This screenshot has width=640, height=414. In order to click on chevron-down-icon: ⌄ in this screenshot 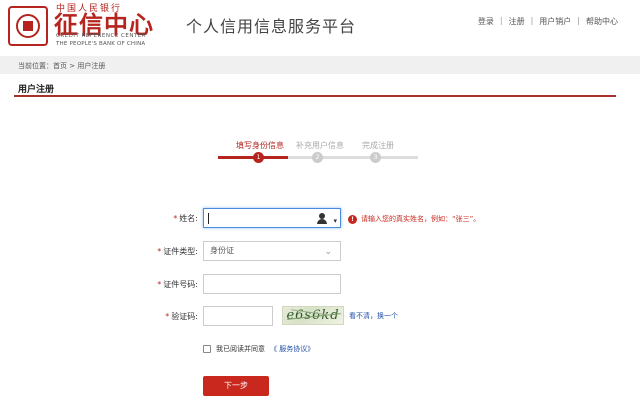, I will do `click(328, 252)`.